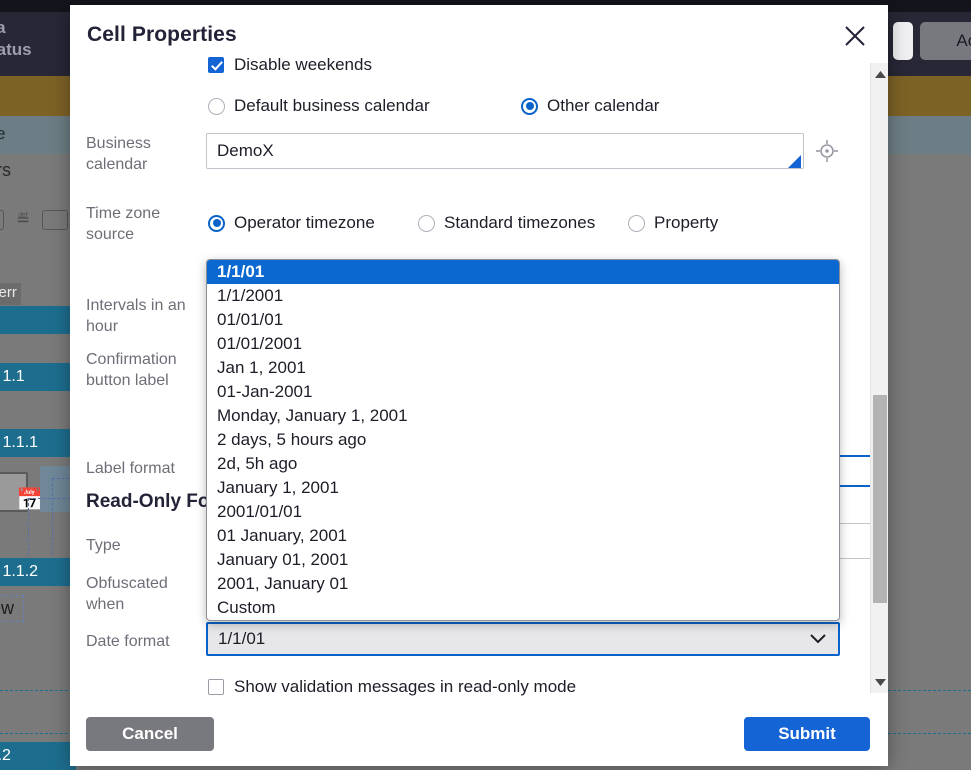  What do you see at coordinates (523, 416) in the screenshot?
I see `dropdown-option: Monday, January 1, 2001` at bounding box center [523, 416].